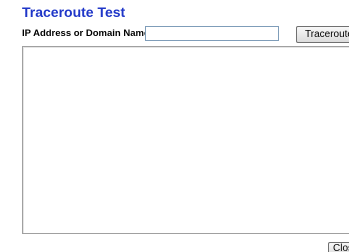 The height and width of the screenshot is (252, 349). Describe the element at coordinates (74, 12) in the screenshot. I see `page-title: Traceroute Test` at that location.